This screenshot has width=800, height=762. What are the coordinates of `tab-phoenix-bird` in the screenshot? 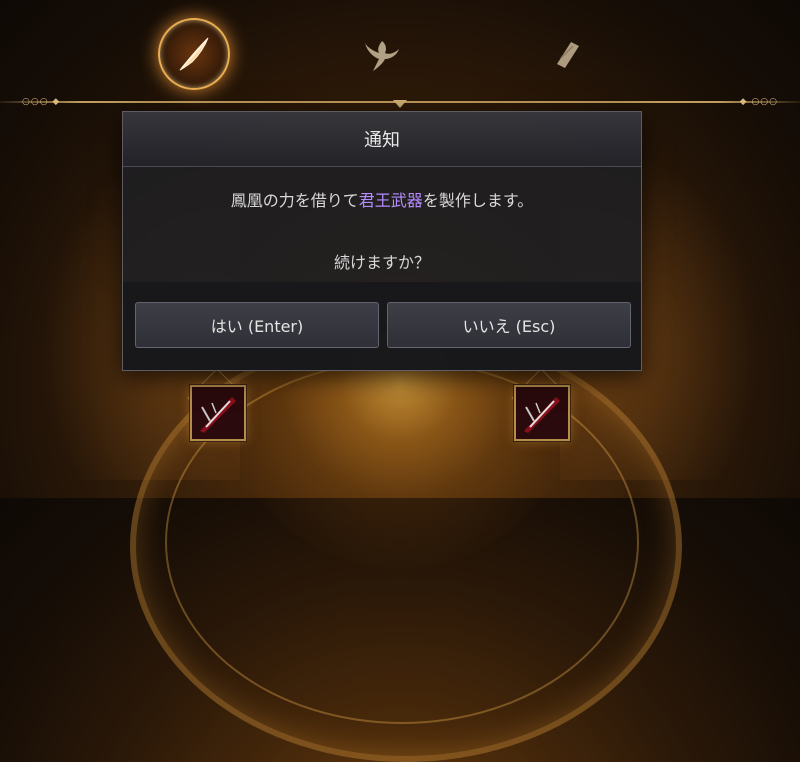 It's located at (382, 54).